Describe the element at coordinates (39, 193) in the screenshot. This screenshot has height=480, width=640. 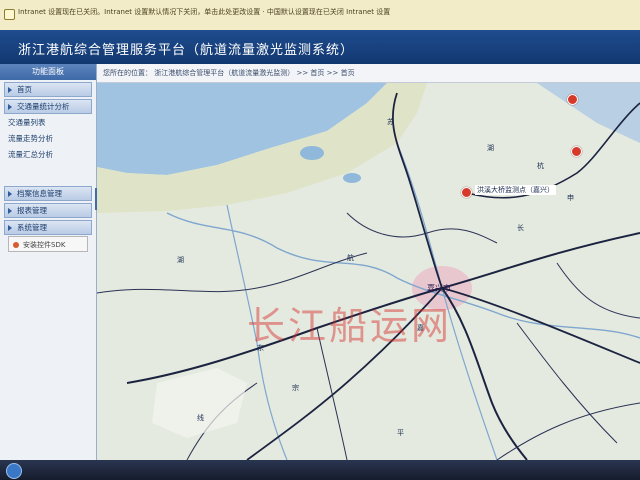
I see `sidebar-item-label: 档案信息管理` at that location.